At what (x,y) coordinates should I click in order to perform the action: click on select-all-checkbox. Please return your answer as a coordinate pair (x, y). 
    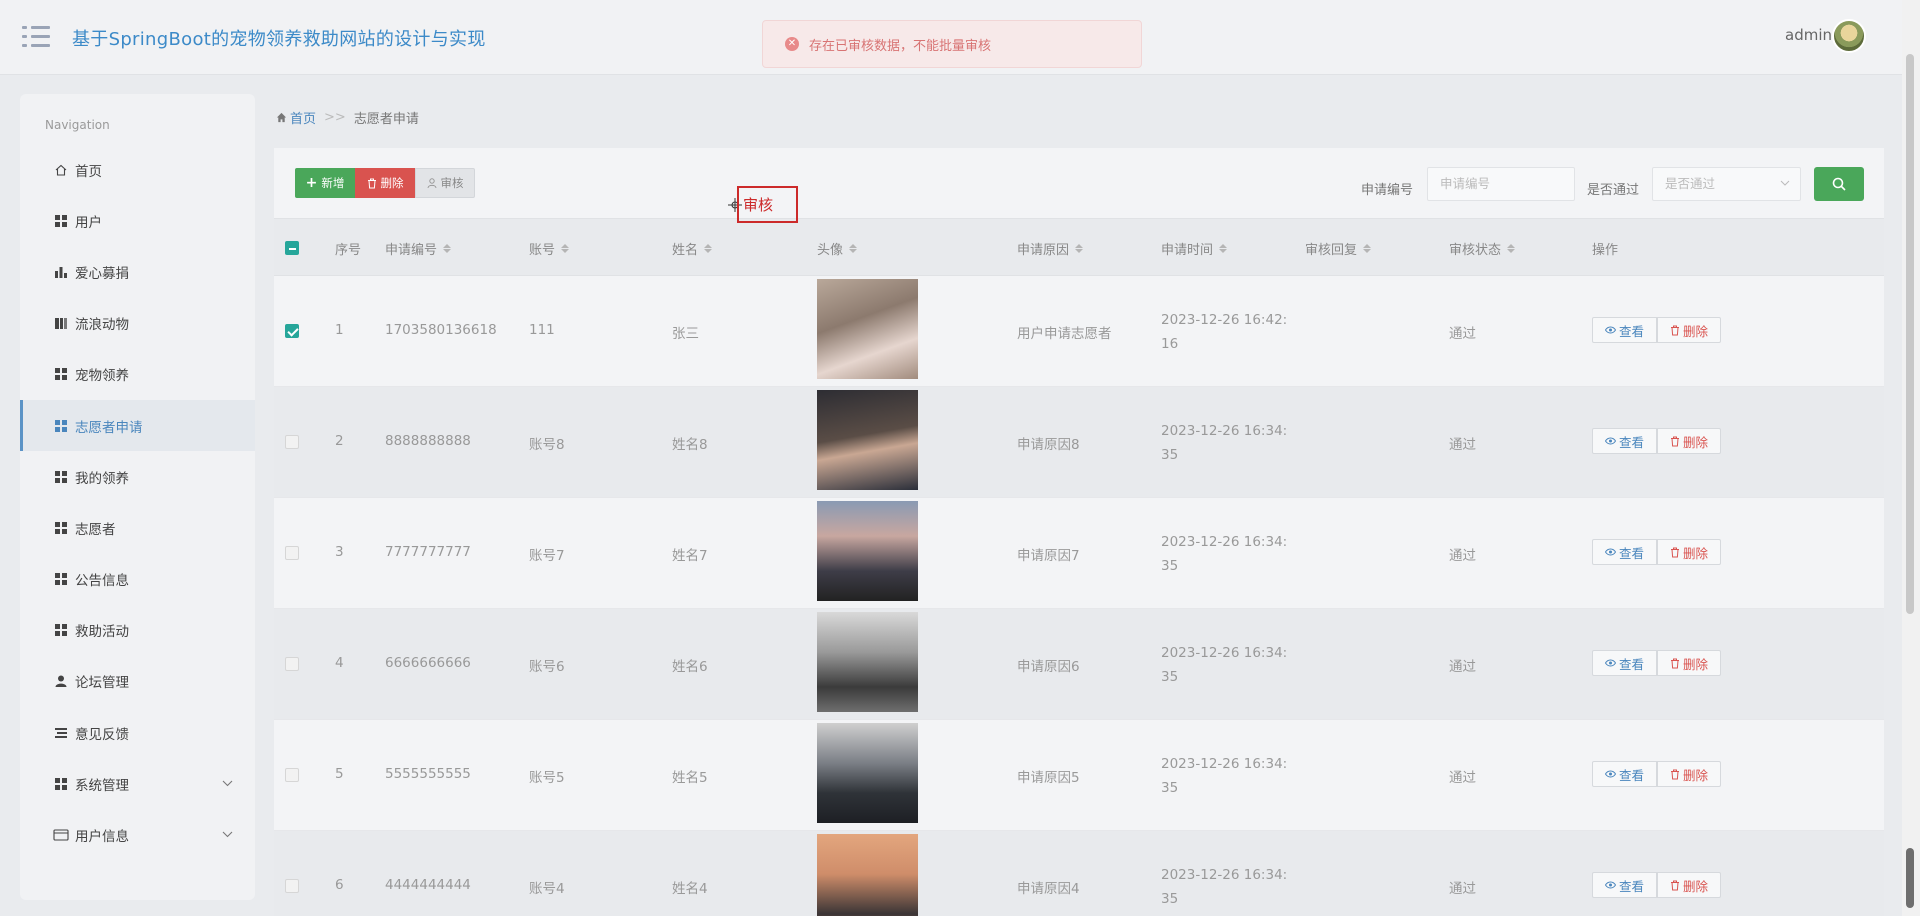
    Looking at the image, I should click on (292, 248).